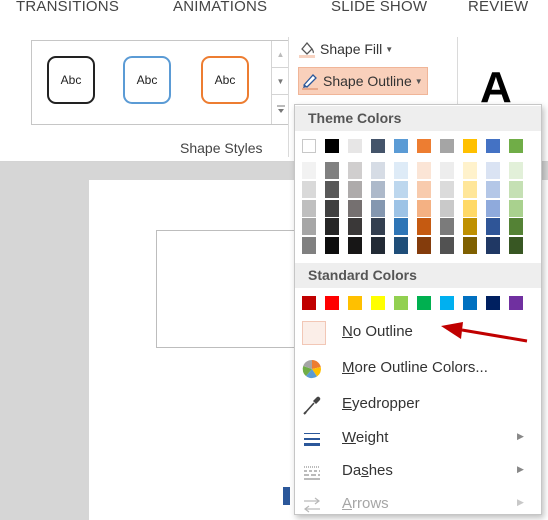 The image size is (548, 520). I want to click on tab-review: REVIEW, so click(498, 7).